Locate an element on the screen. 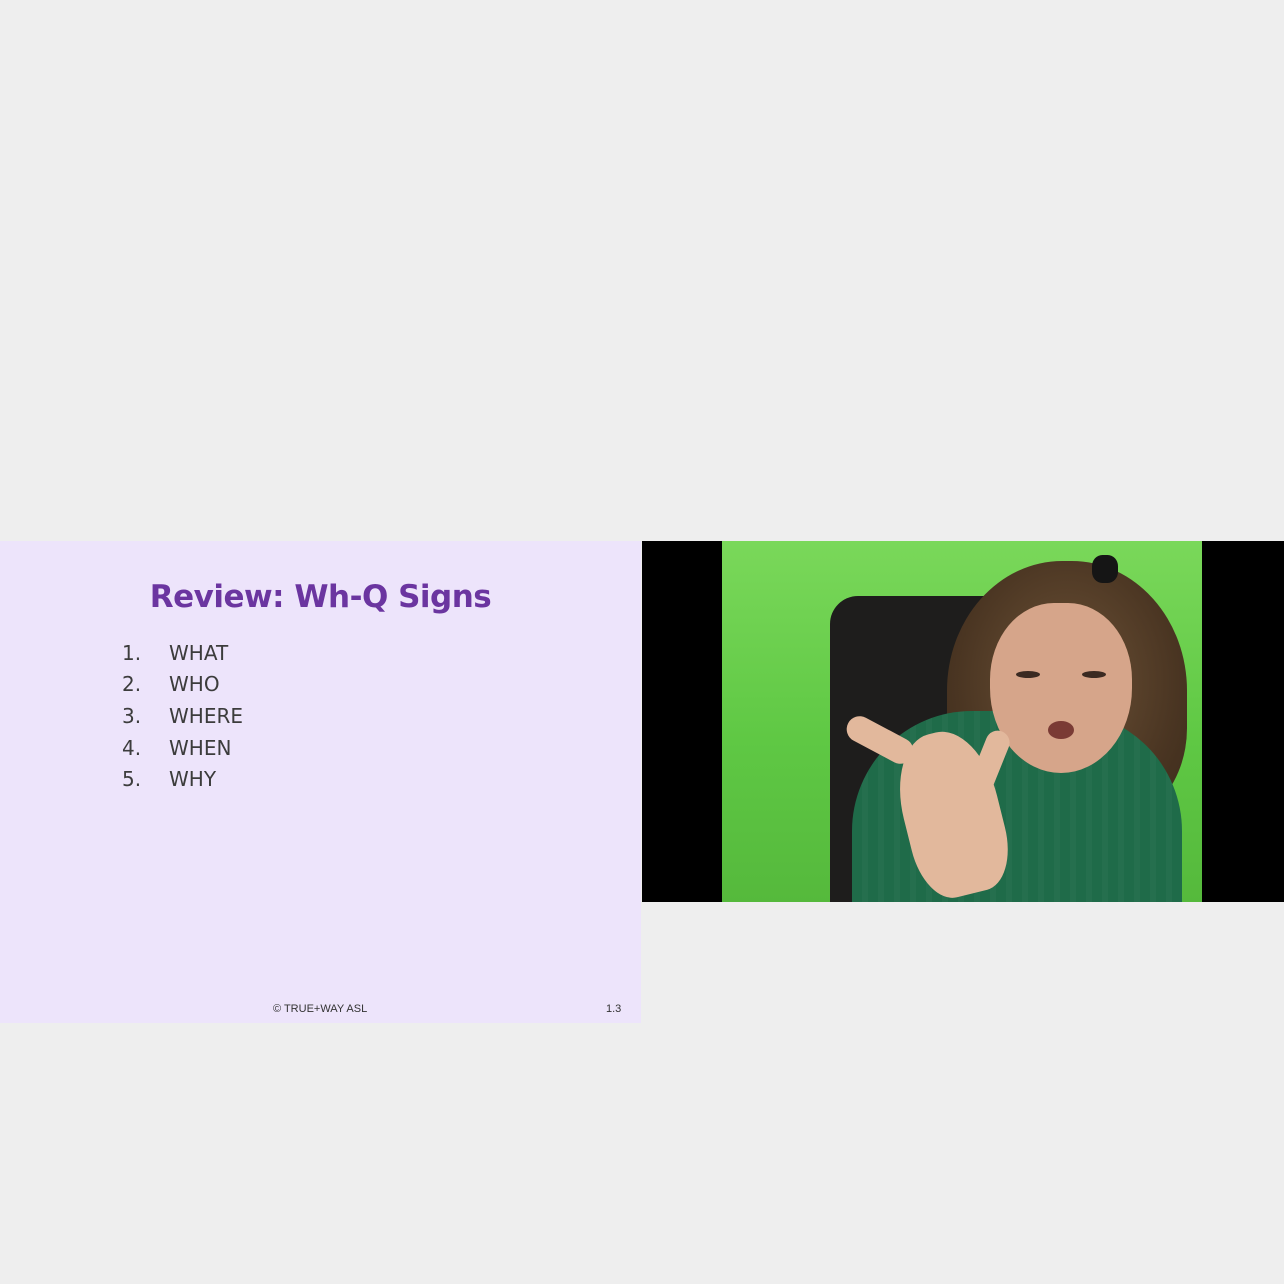 The image size is (1284, 1284). list-item-number: 1. is located at coordinates (132, 652).